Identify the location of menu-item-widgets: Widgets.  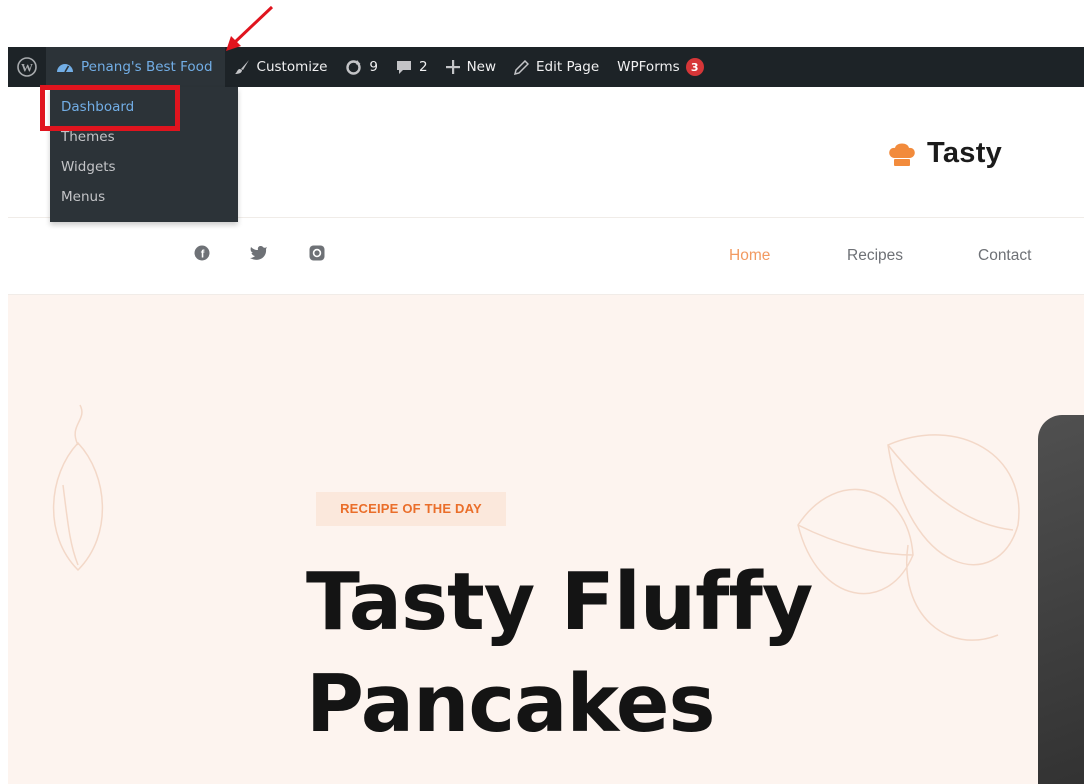
(144, 167).